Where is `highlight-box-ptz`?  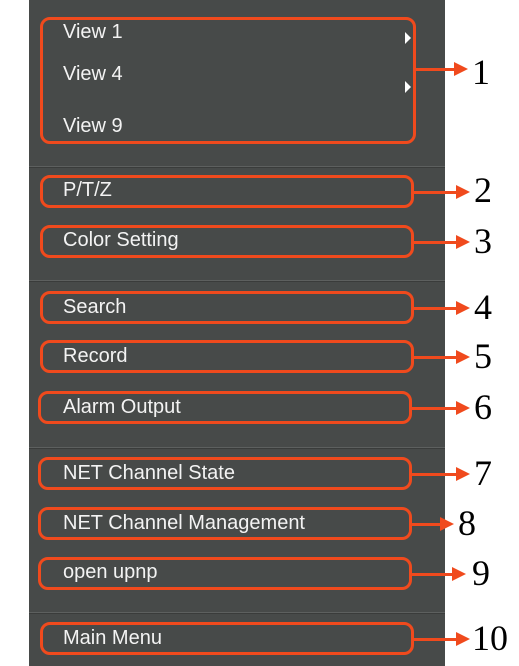 highlight-box-ptz is located at coordinates (227, 191).